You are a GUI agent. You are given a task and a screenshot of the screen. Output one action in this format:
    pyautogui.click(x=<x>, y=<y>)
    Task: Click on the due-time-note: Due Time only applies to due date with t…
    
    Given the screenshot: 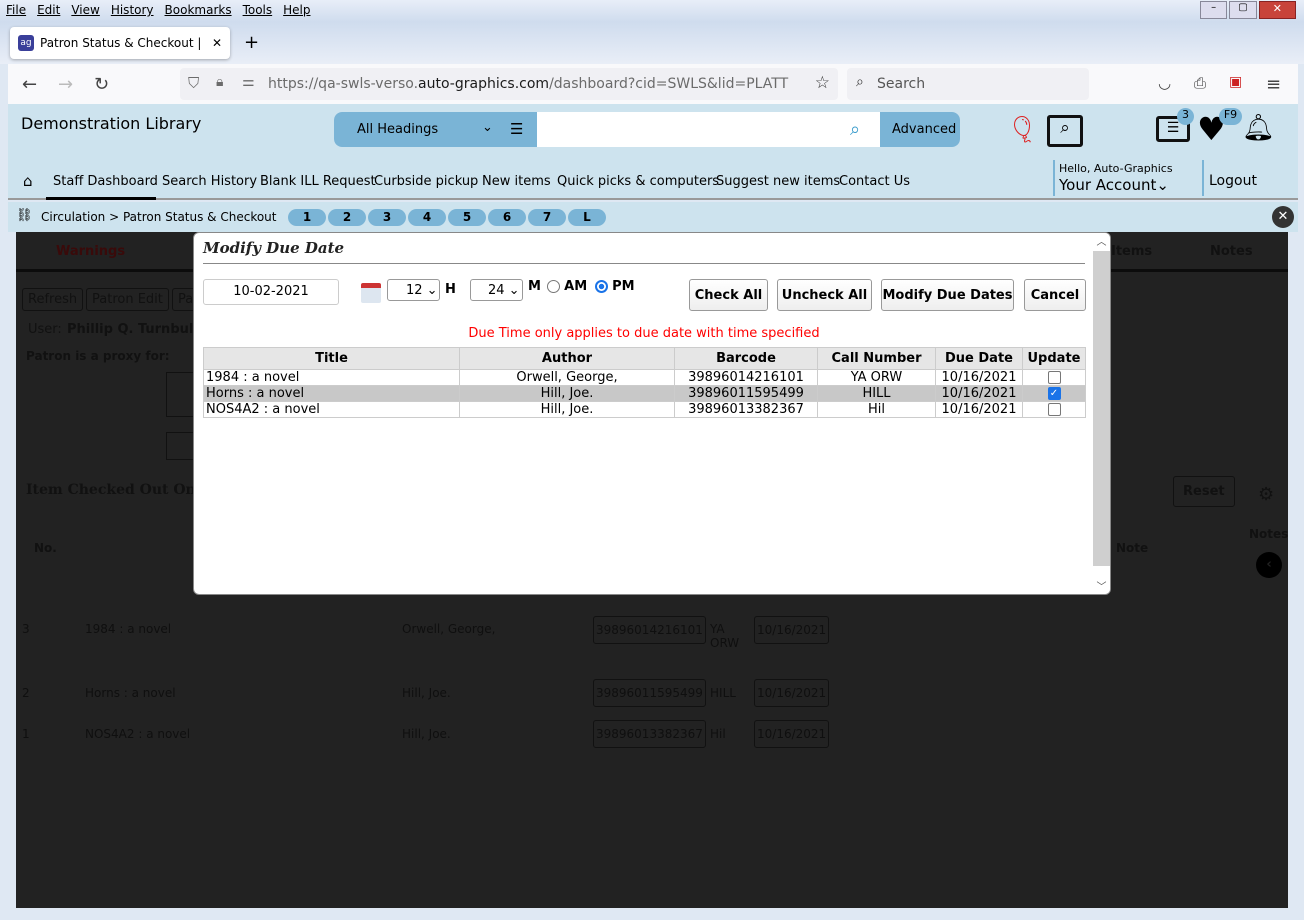 What is the action you would take?
    pyautogui.click(x=644, y=333)
    